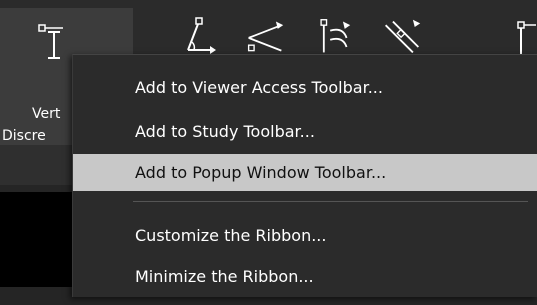  Describe the element at coordinates (46, 114) in the screenshot. I see `ribbon-button-label-line1: Vert` at that location.